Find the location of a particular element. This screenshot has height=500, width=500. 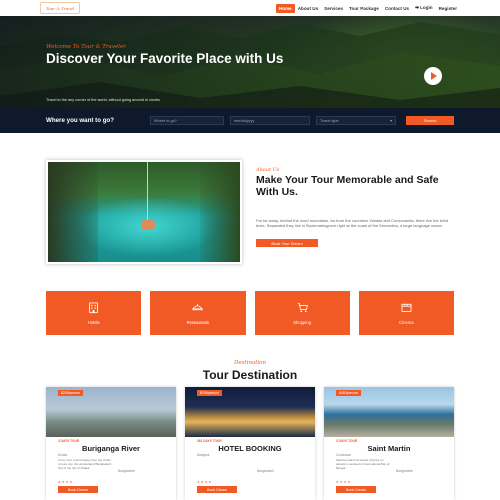

image-person is located at coordinates (148, 225).